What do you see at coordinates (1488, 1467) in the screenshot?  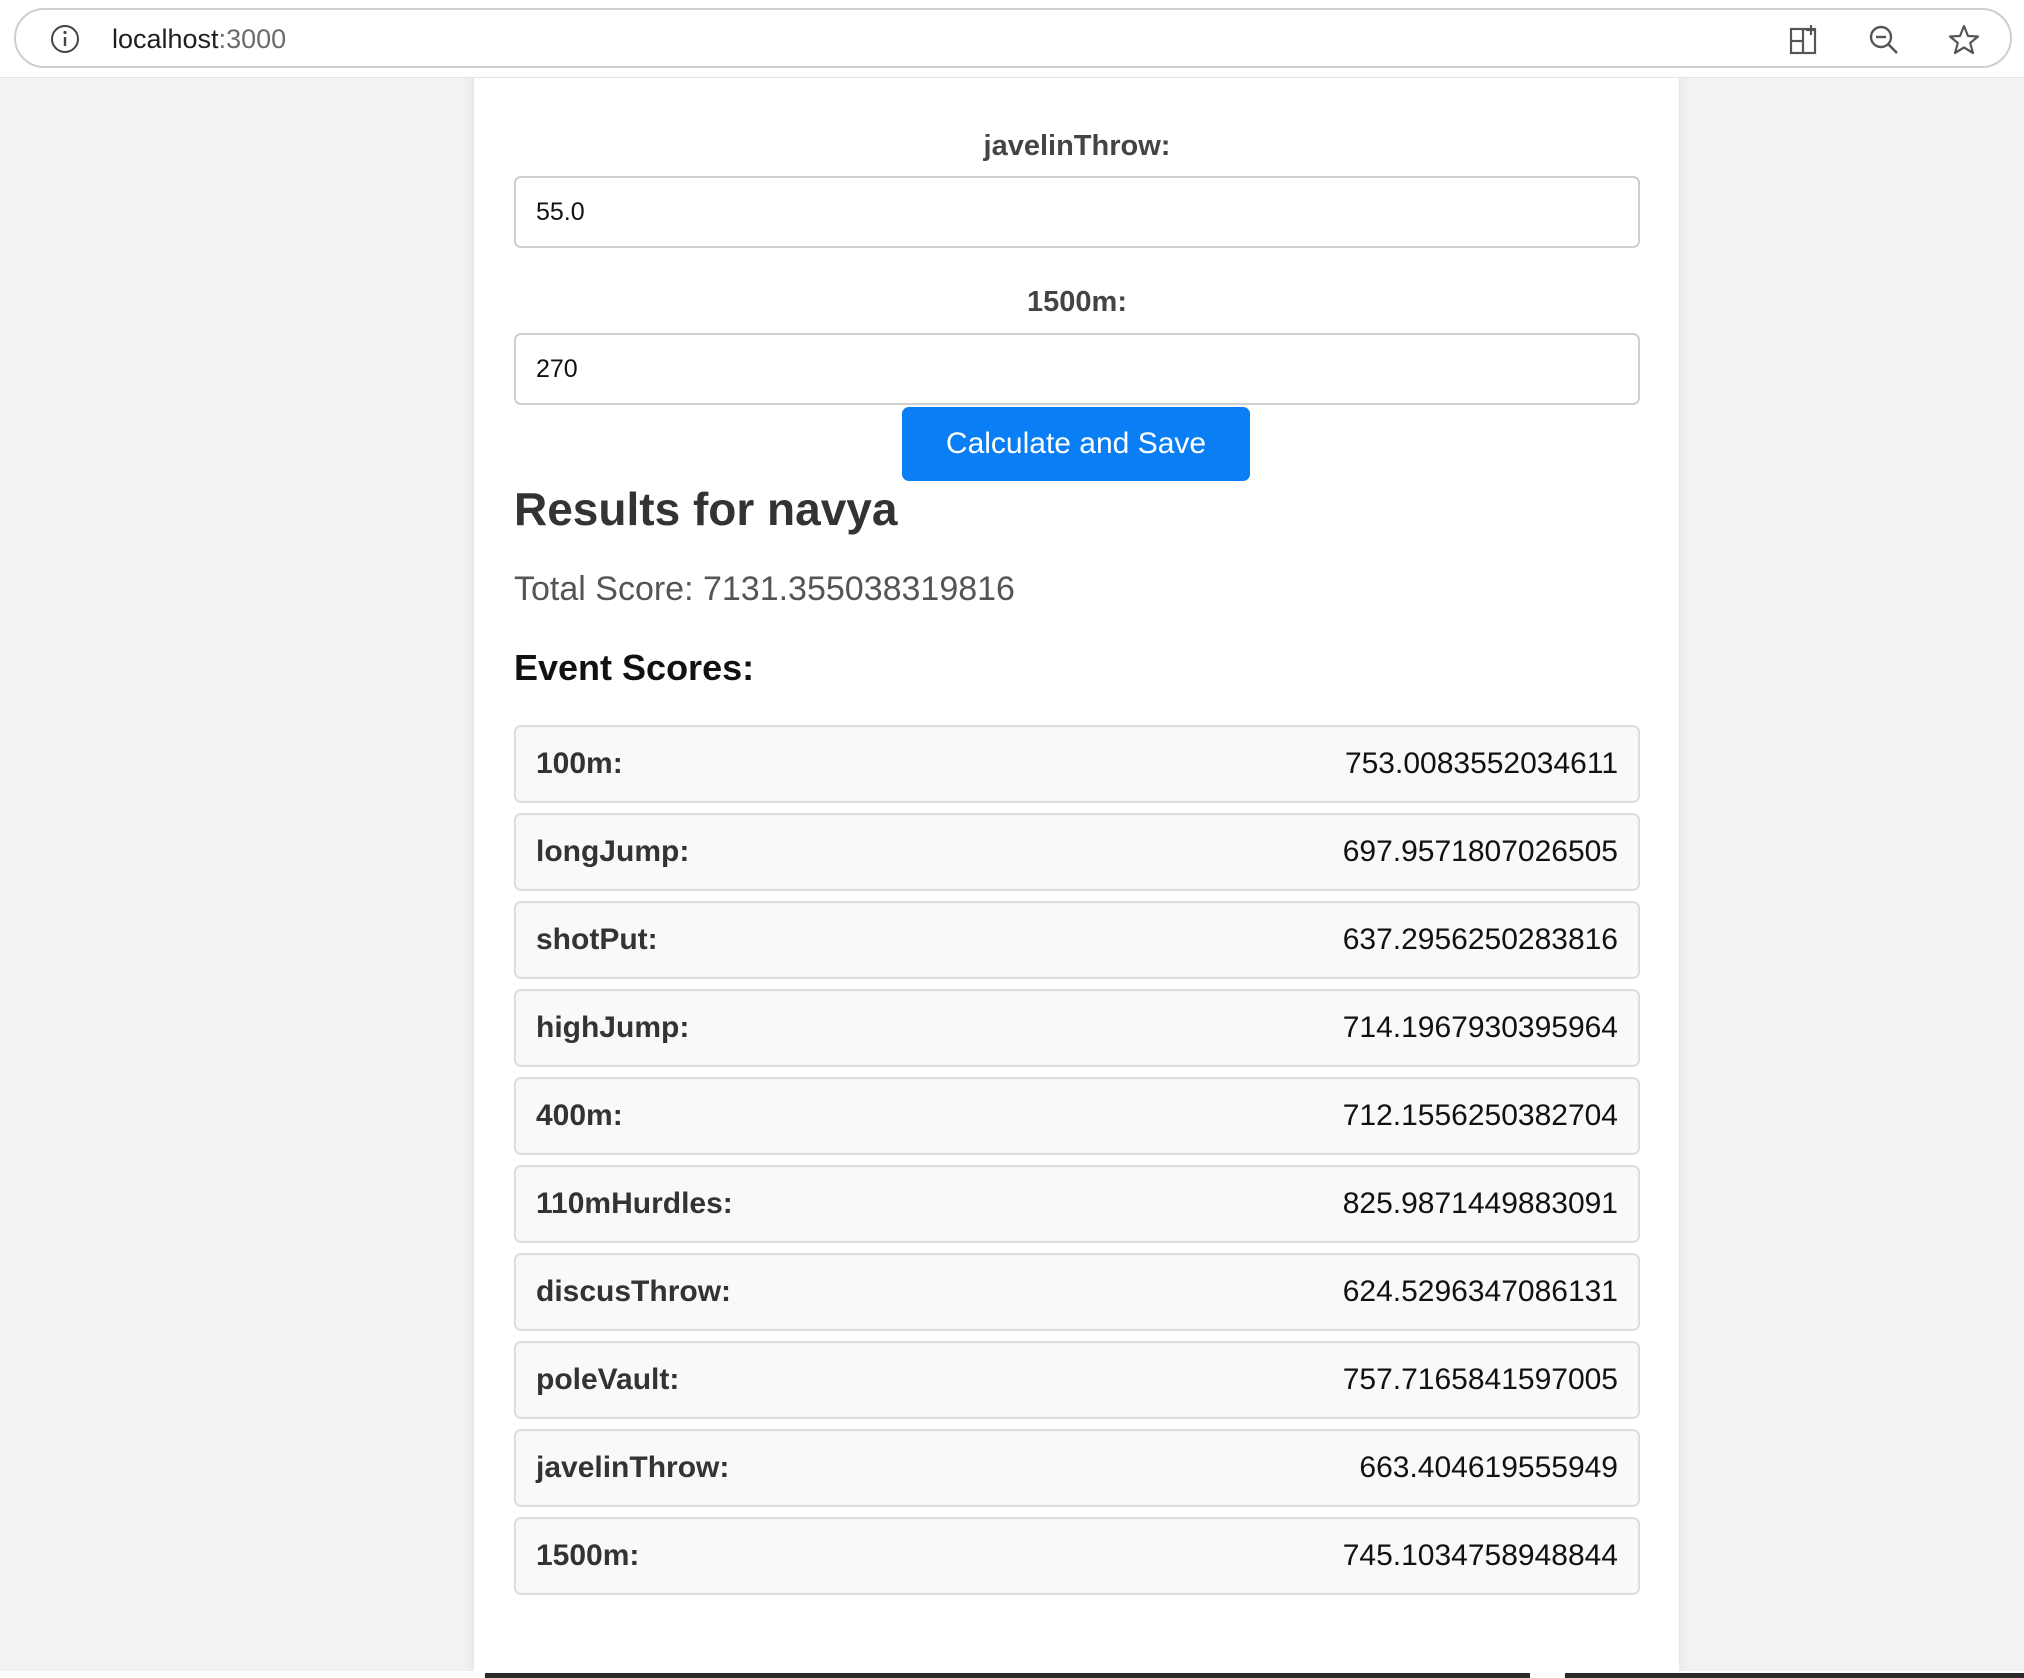 I see `event-score: 663.404619555949` at bounding box center [1488, 1467].